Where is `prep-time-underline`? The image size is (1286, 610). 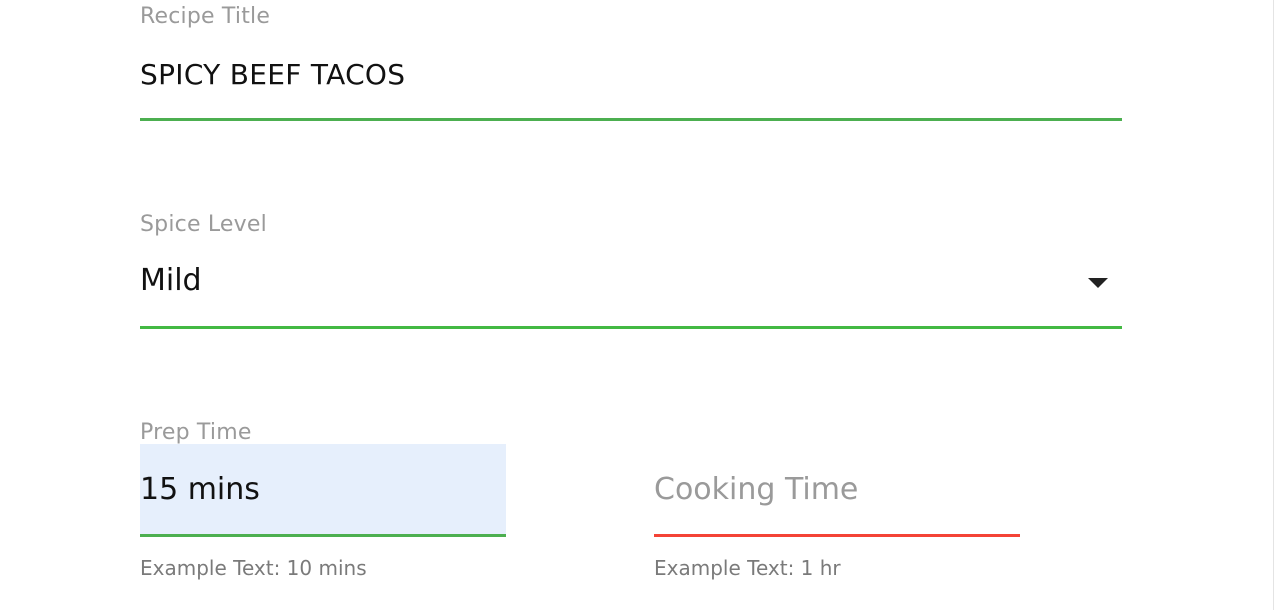 prep-time-underline is located at coordinates (323, 535).